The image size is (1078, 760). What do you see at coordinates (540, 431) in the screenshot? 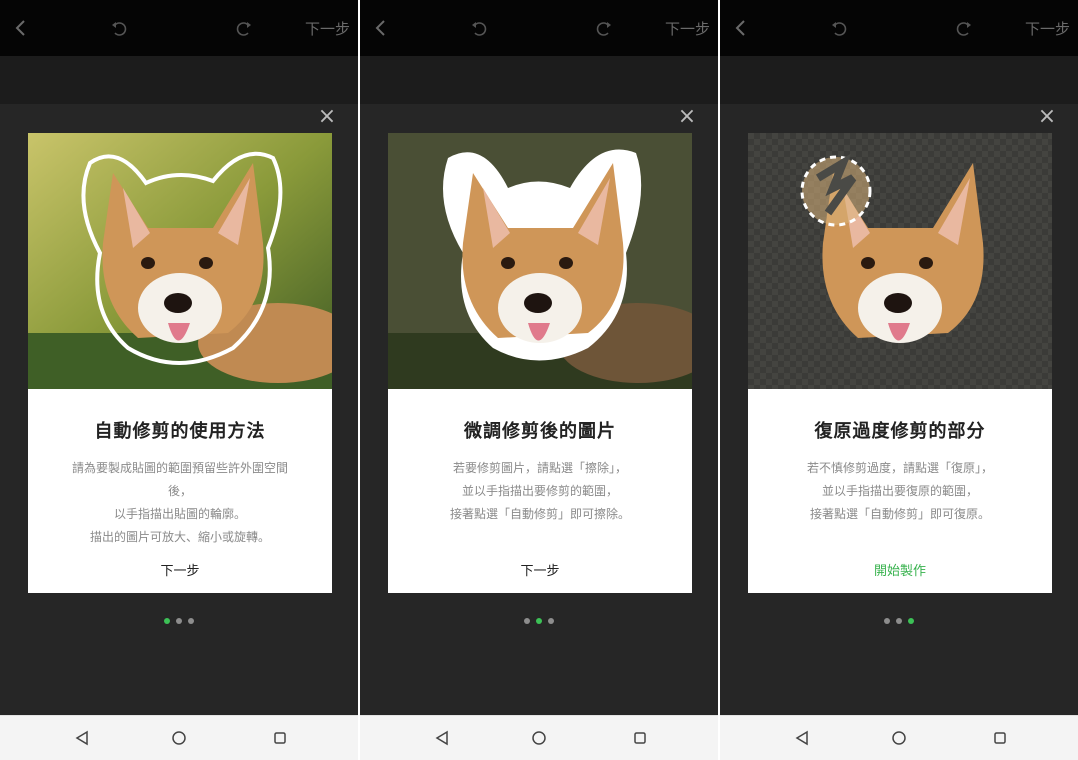
I see `card-title: 微調修剪後的圖片` at bounding box center [540, 431].